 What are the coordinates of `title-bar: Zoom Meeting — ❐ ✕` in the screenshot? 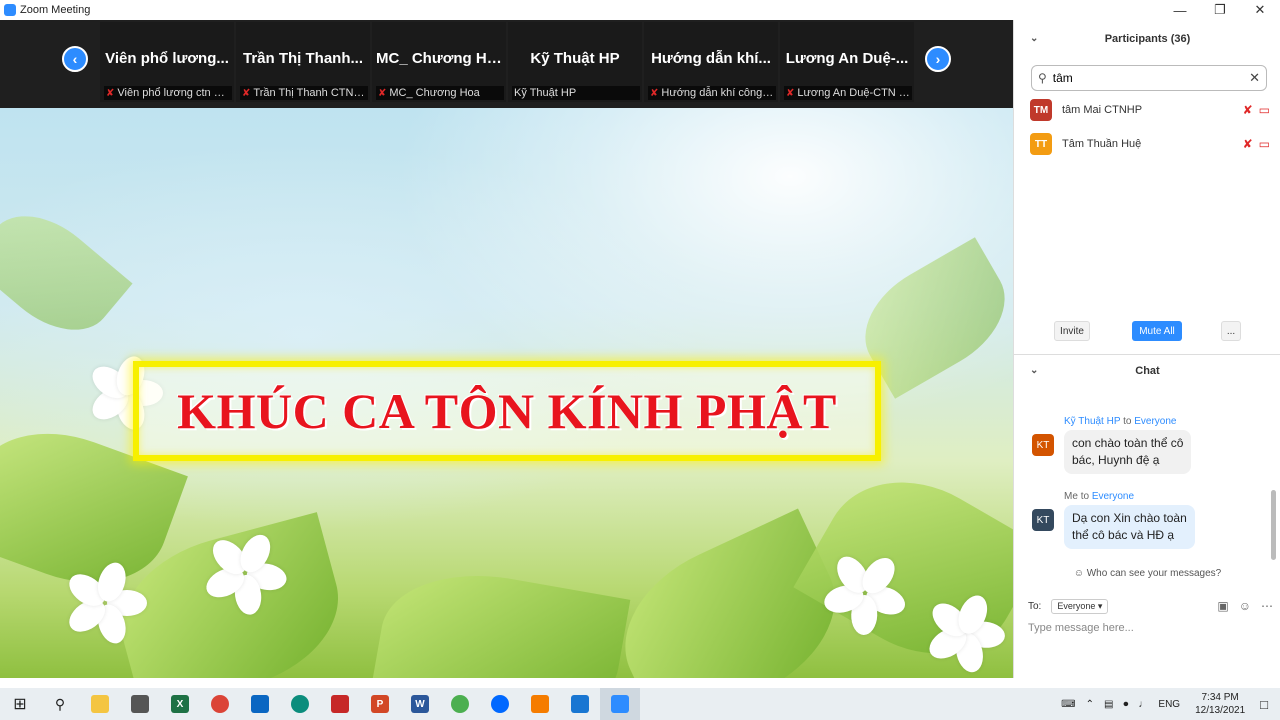 It's located at (640, 10).